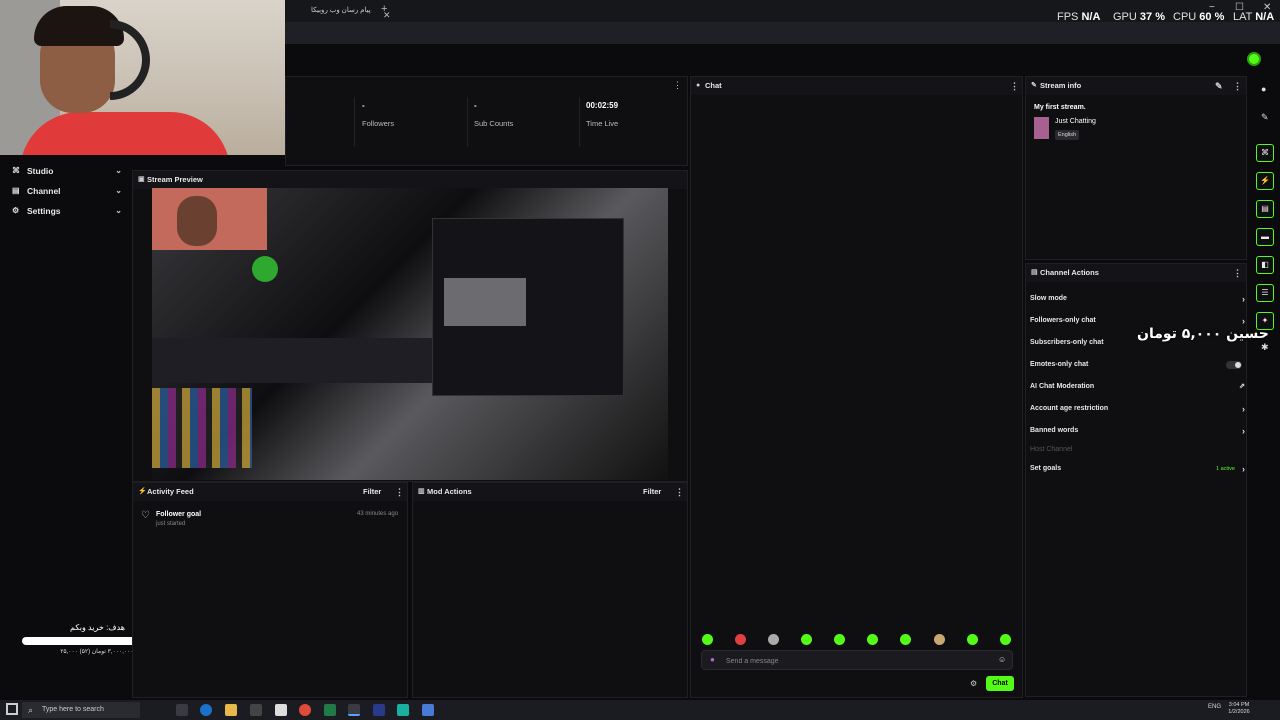 This screenshot has width=1280, height=720. Describe the element at coordinates (1051, 449) in the screenshot. I see `host-channel-item: Host Channel` at that location.